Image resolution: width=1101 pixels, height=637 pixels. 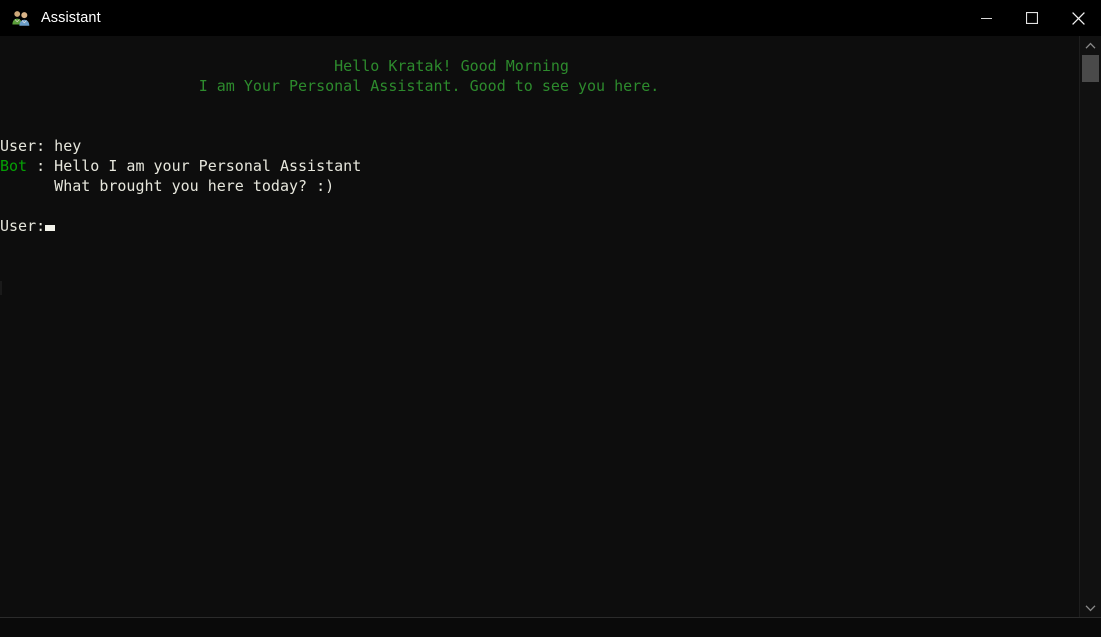 I want to click on title-bar-left: Assistant, so click(x=481, y=18).